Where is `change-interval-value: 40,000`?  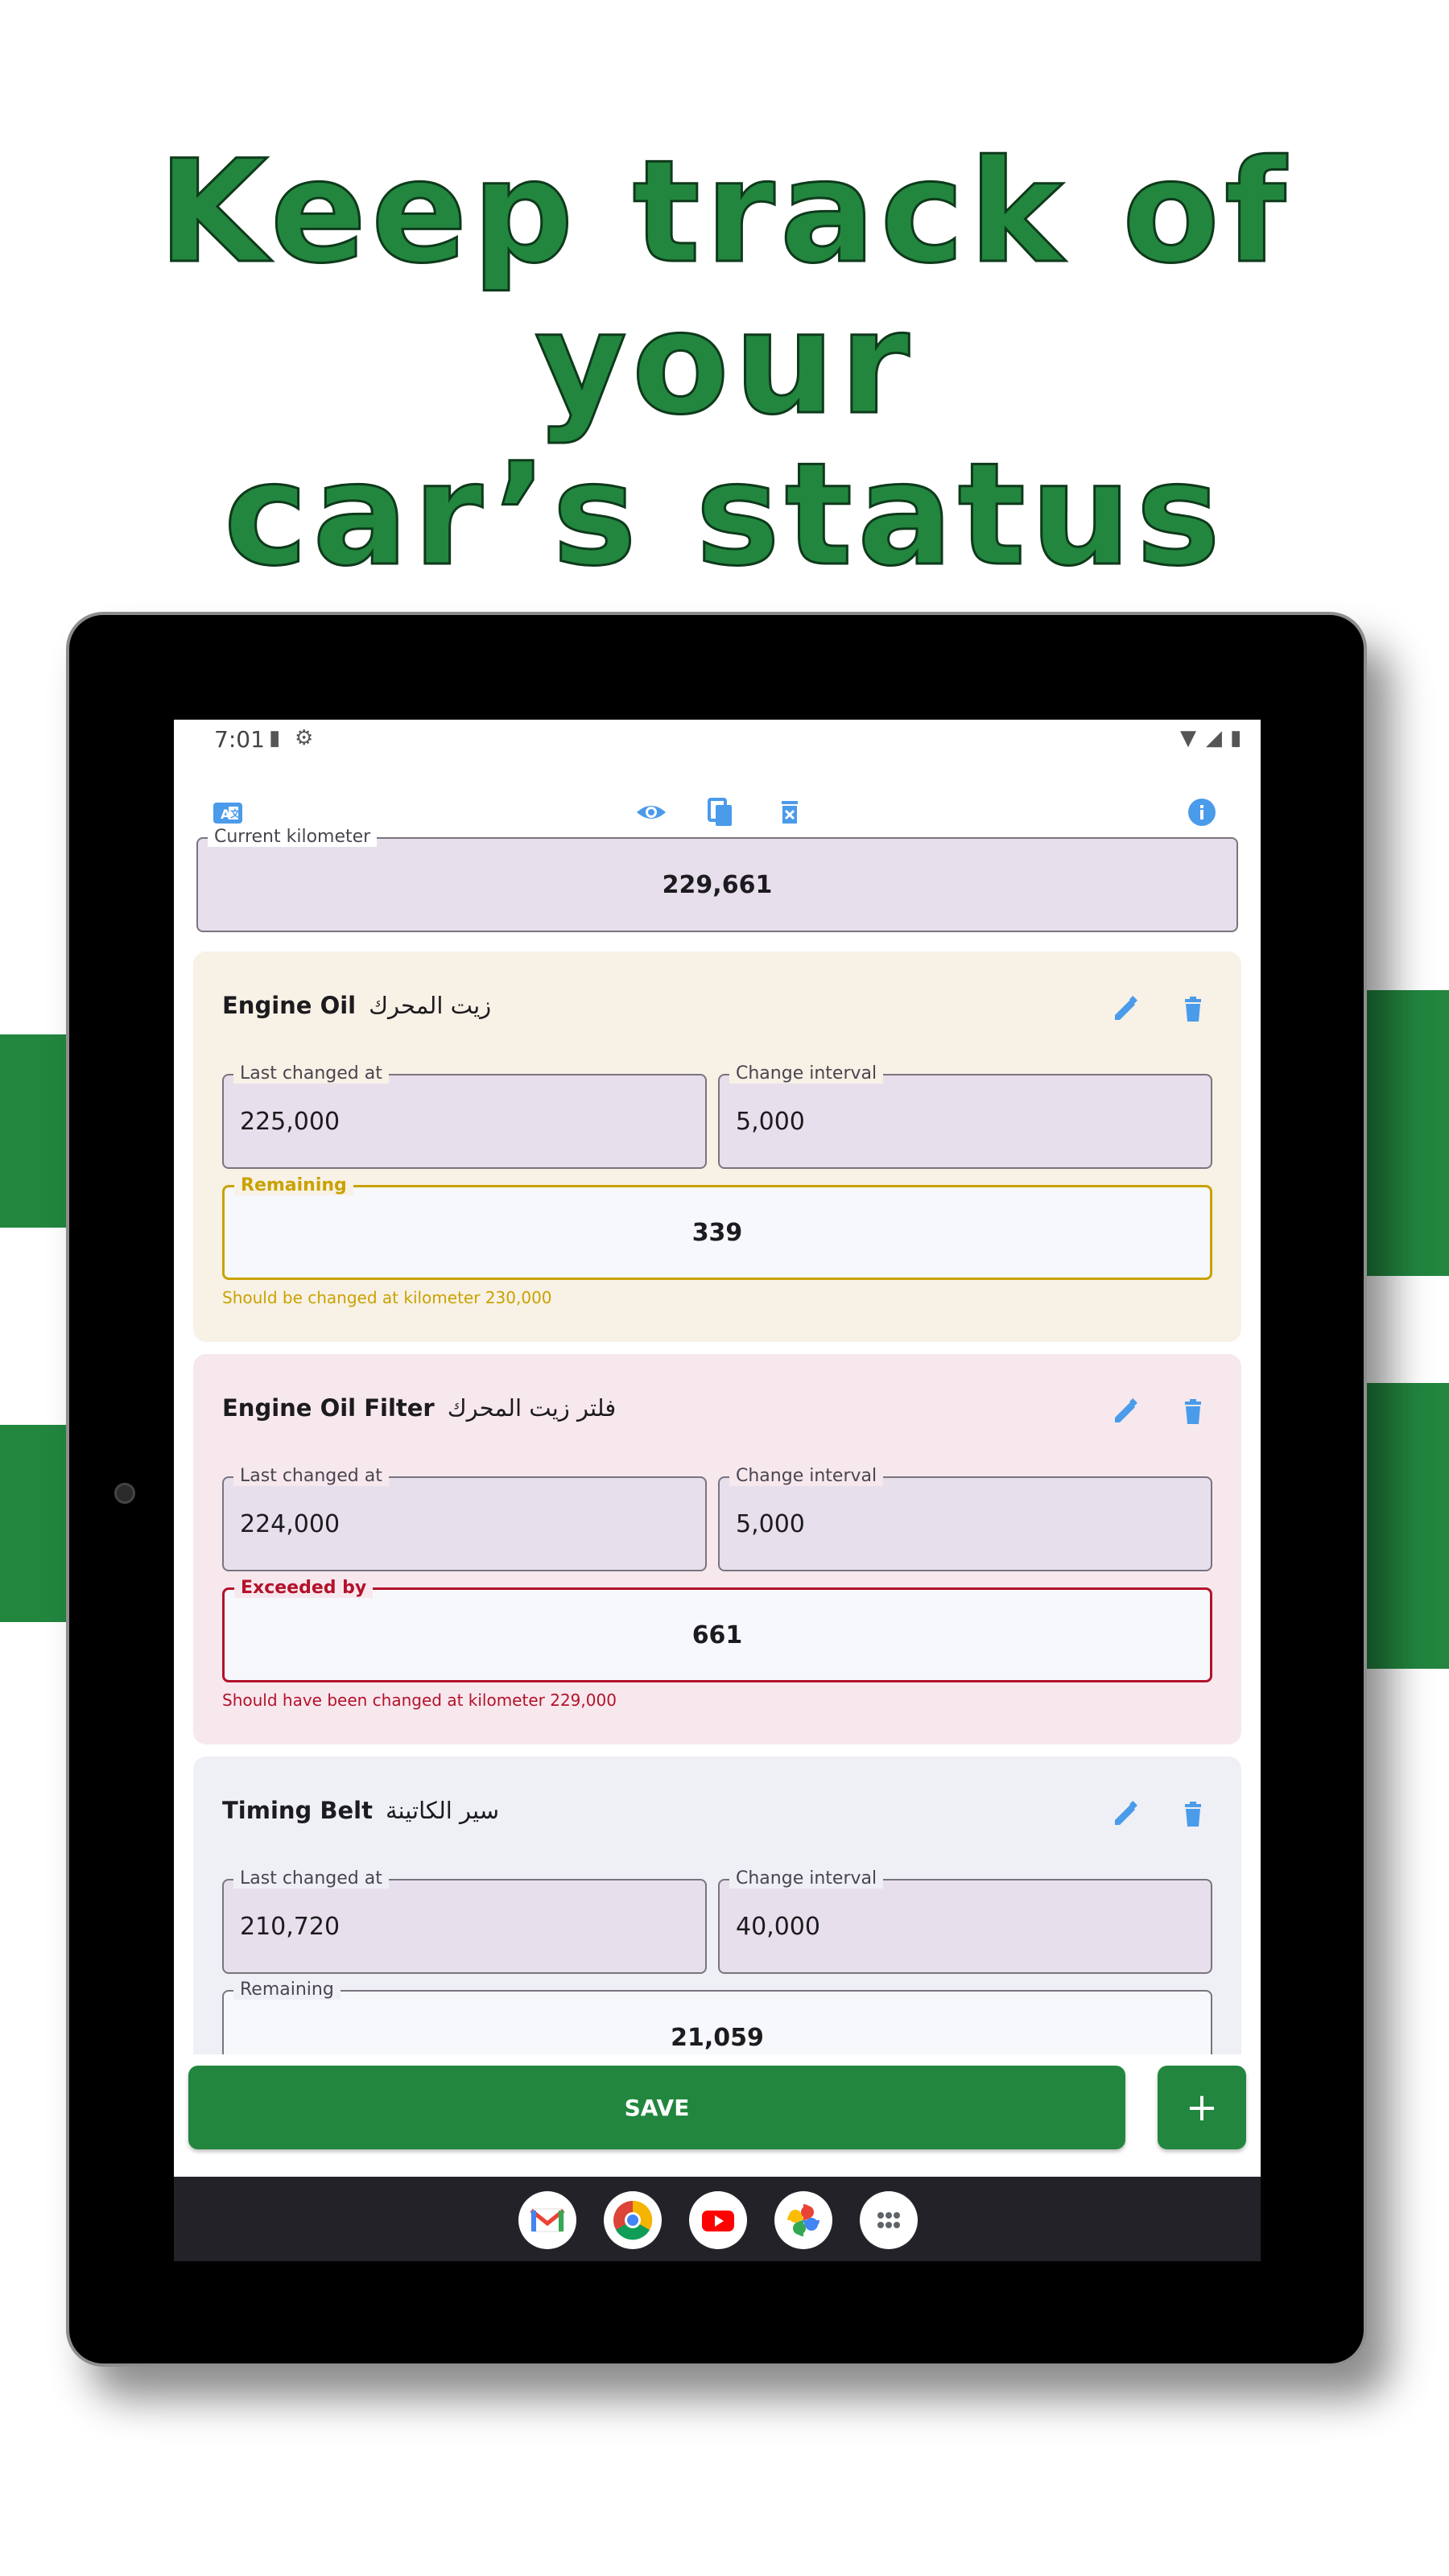
change-interval-value: 40,000 is located at coordinates (778, 1927).